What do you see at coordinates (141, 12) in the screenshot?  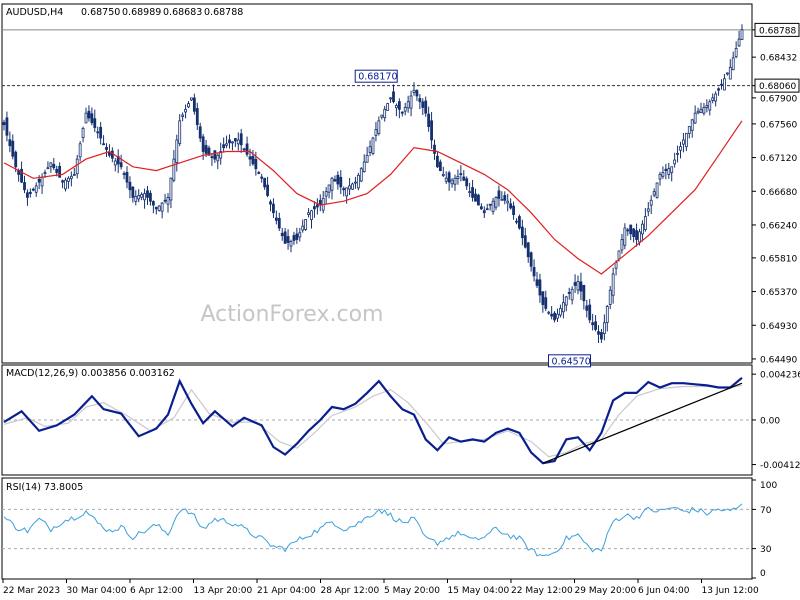 I see `header-high: 0.68989` at bounding box center [141, 12].